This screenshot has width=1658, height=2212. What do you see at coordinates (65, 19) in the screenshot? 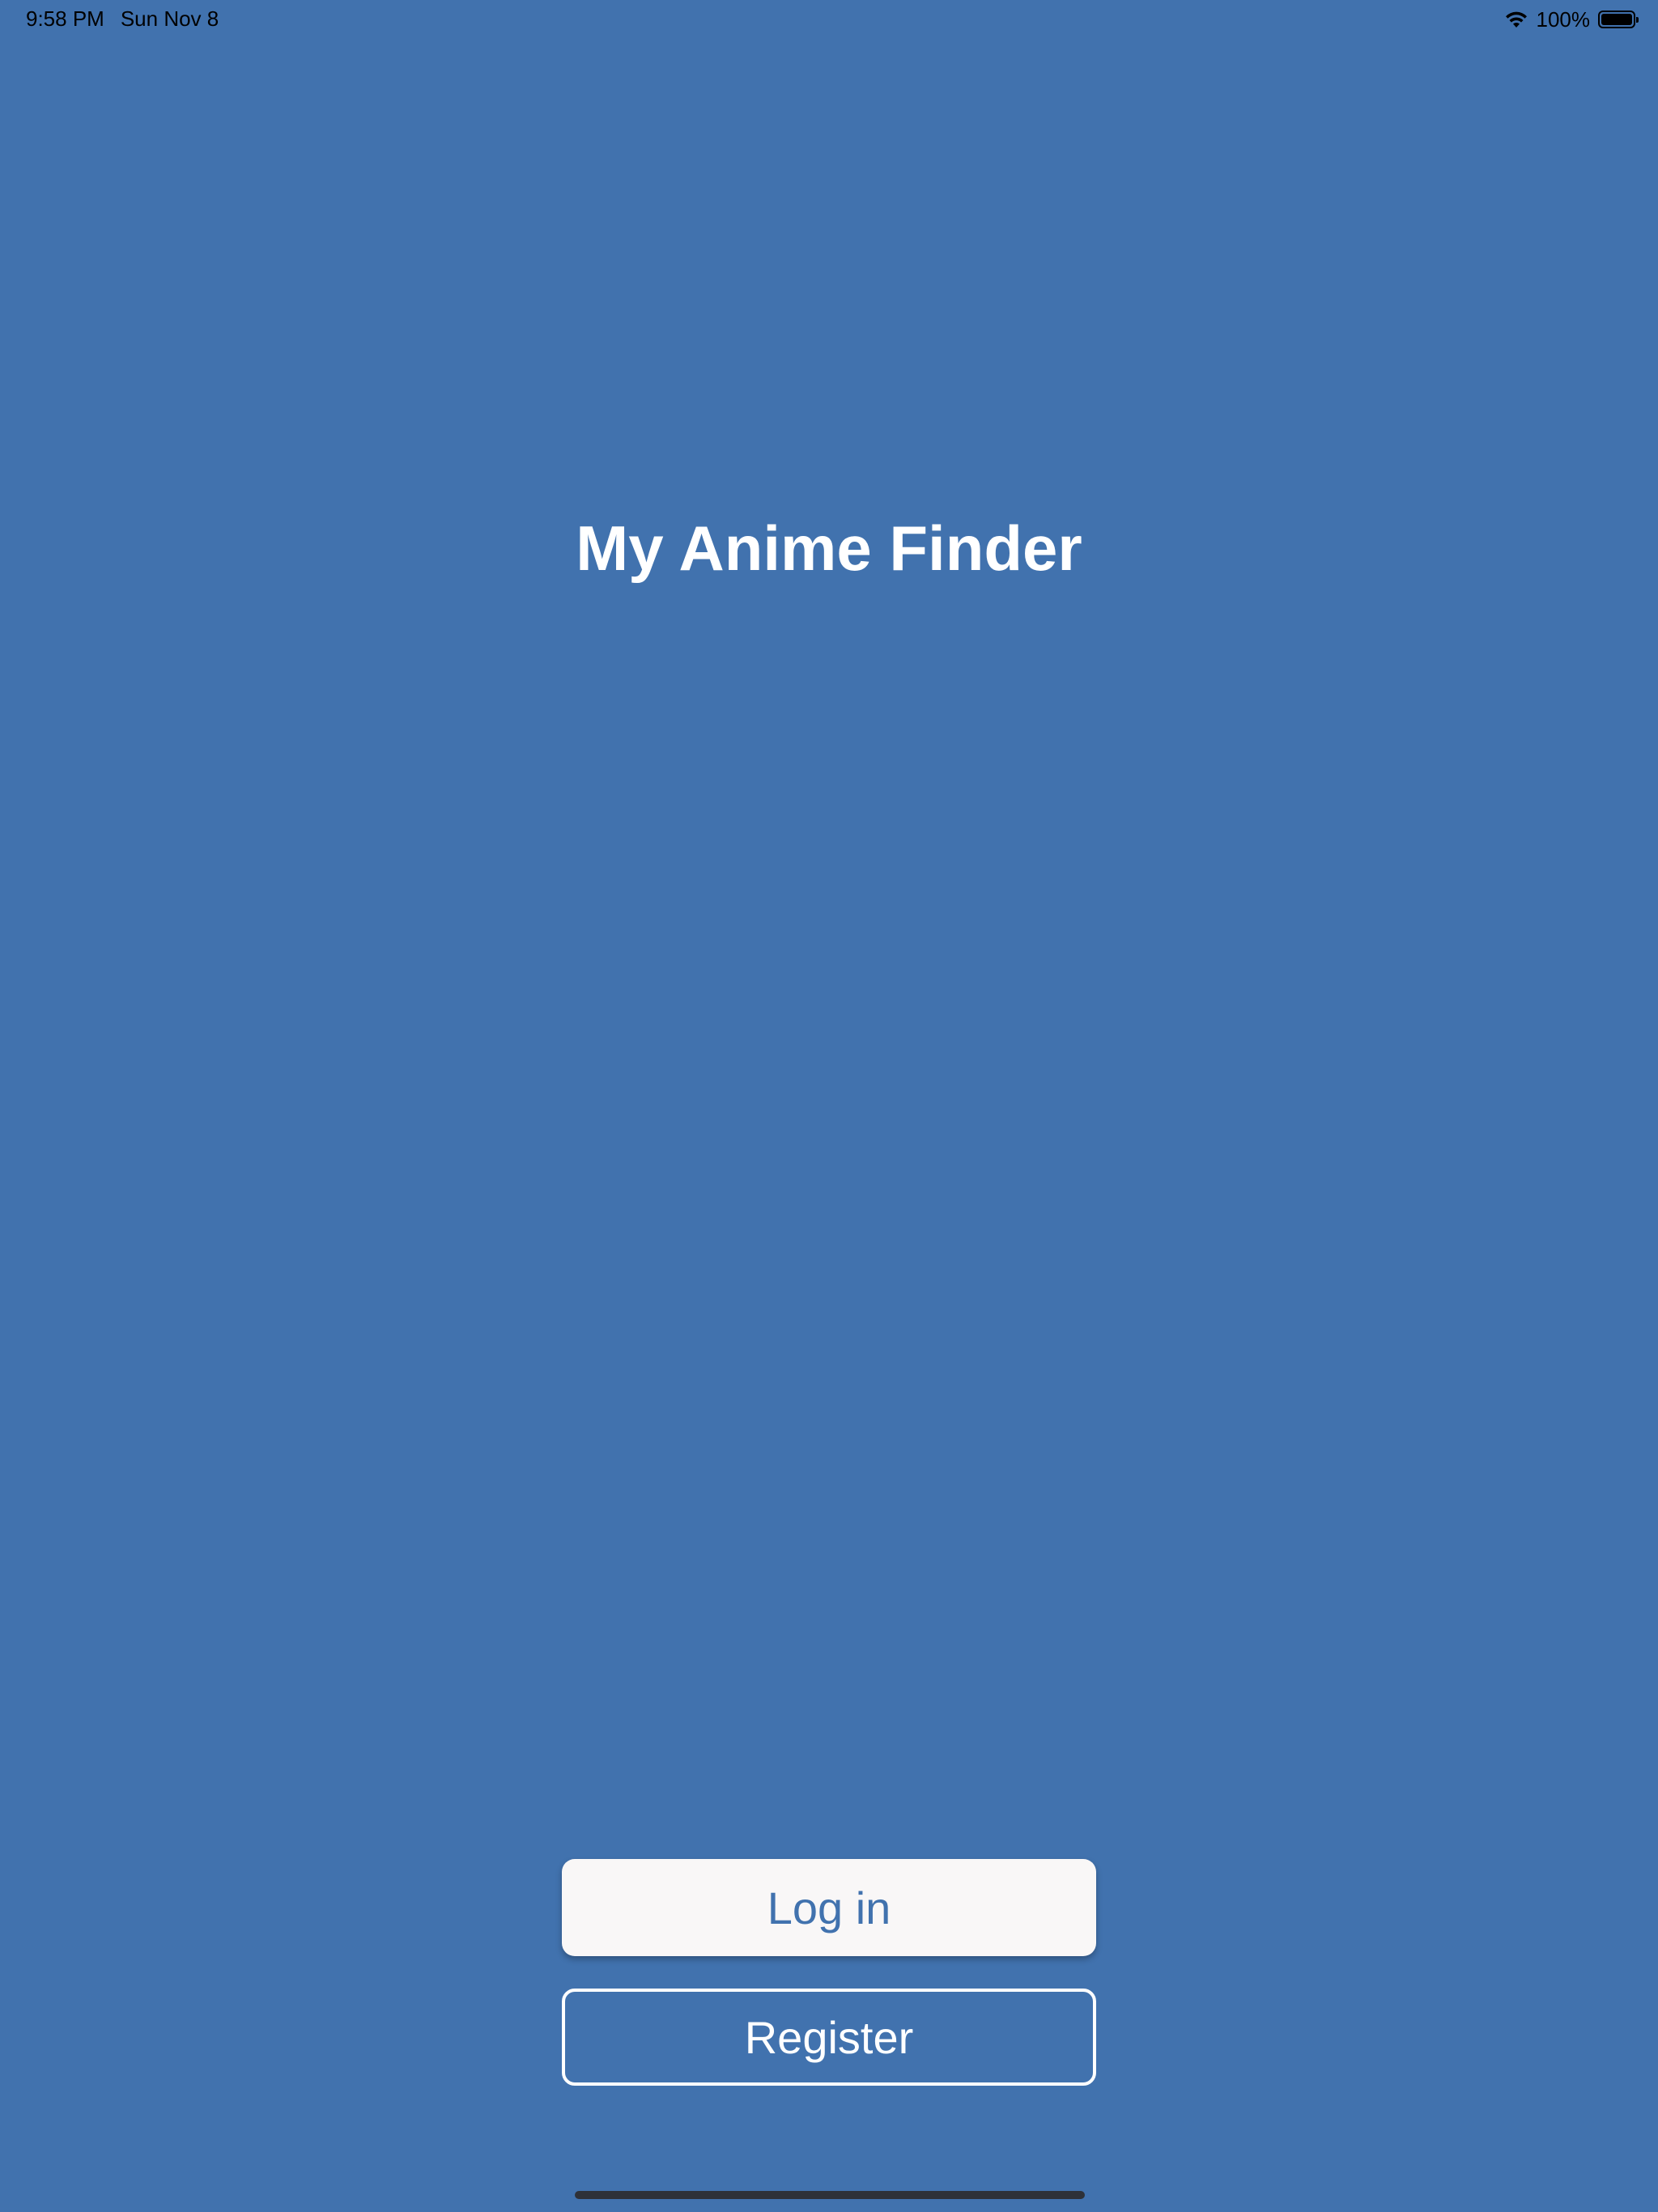
I see `status-time: 9:58 PM` at bounding box center [65, 19].